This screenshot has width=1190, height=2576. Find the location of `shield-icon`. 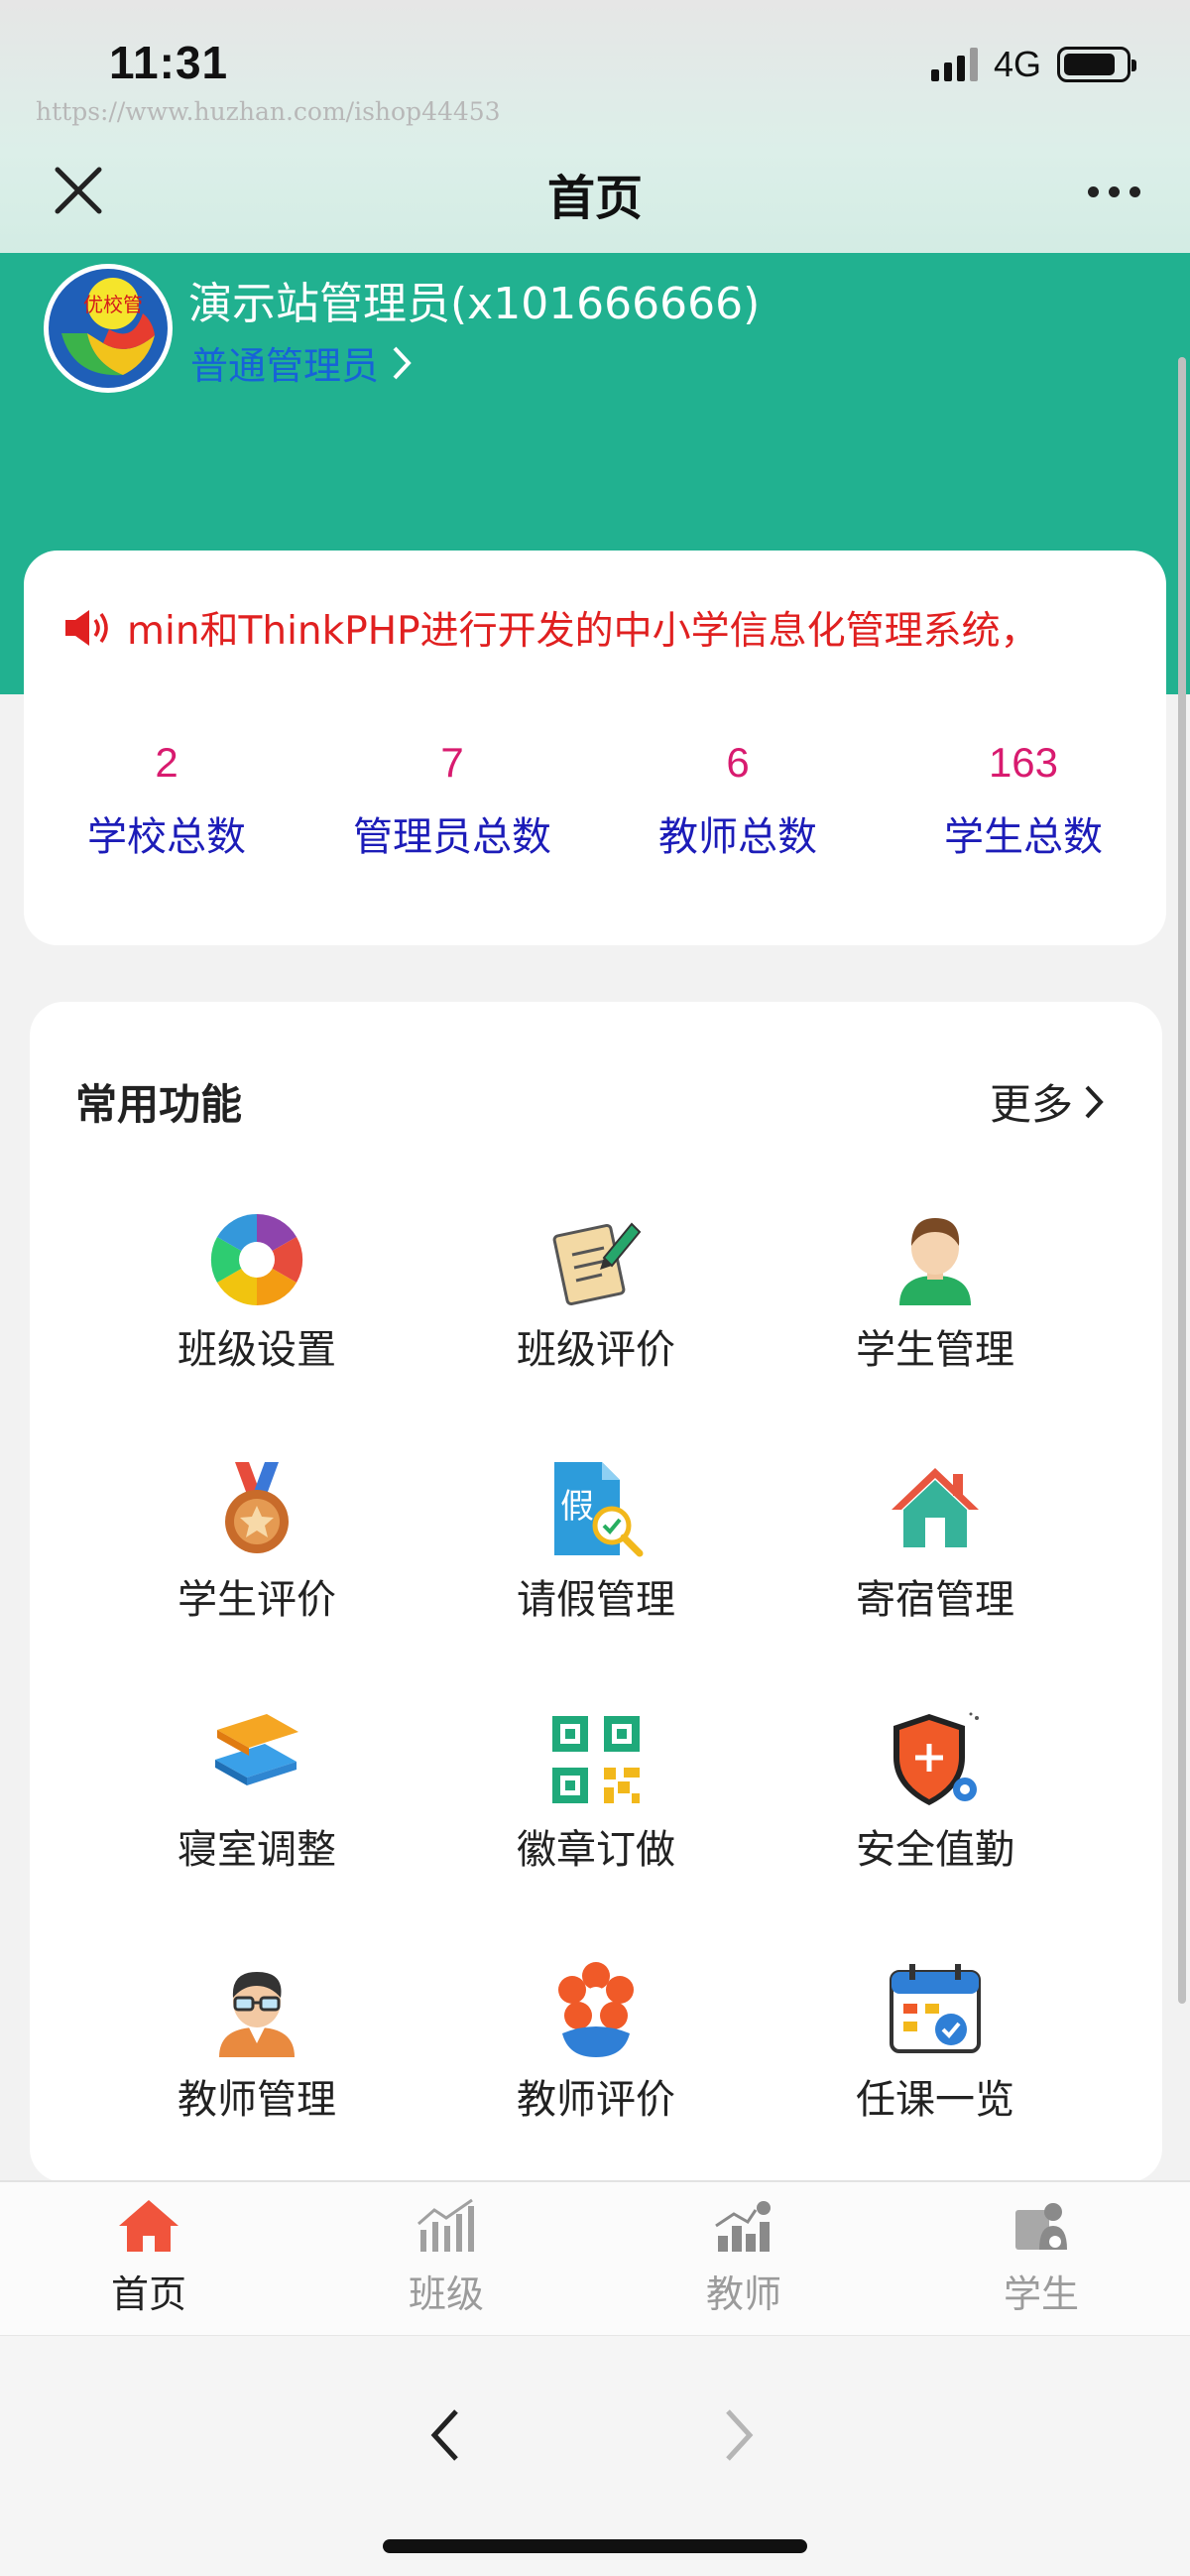

shield-icon is located at coordinates (936, 1758).